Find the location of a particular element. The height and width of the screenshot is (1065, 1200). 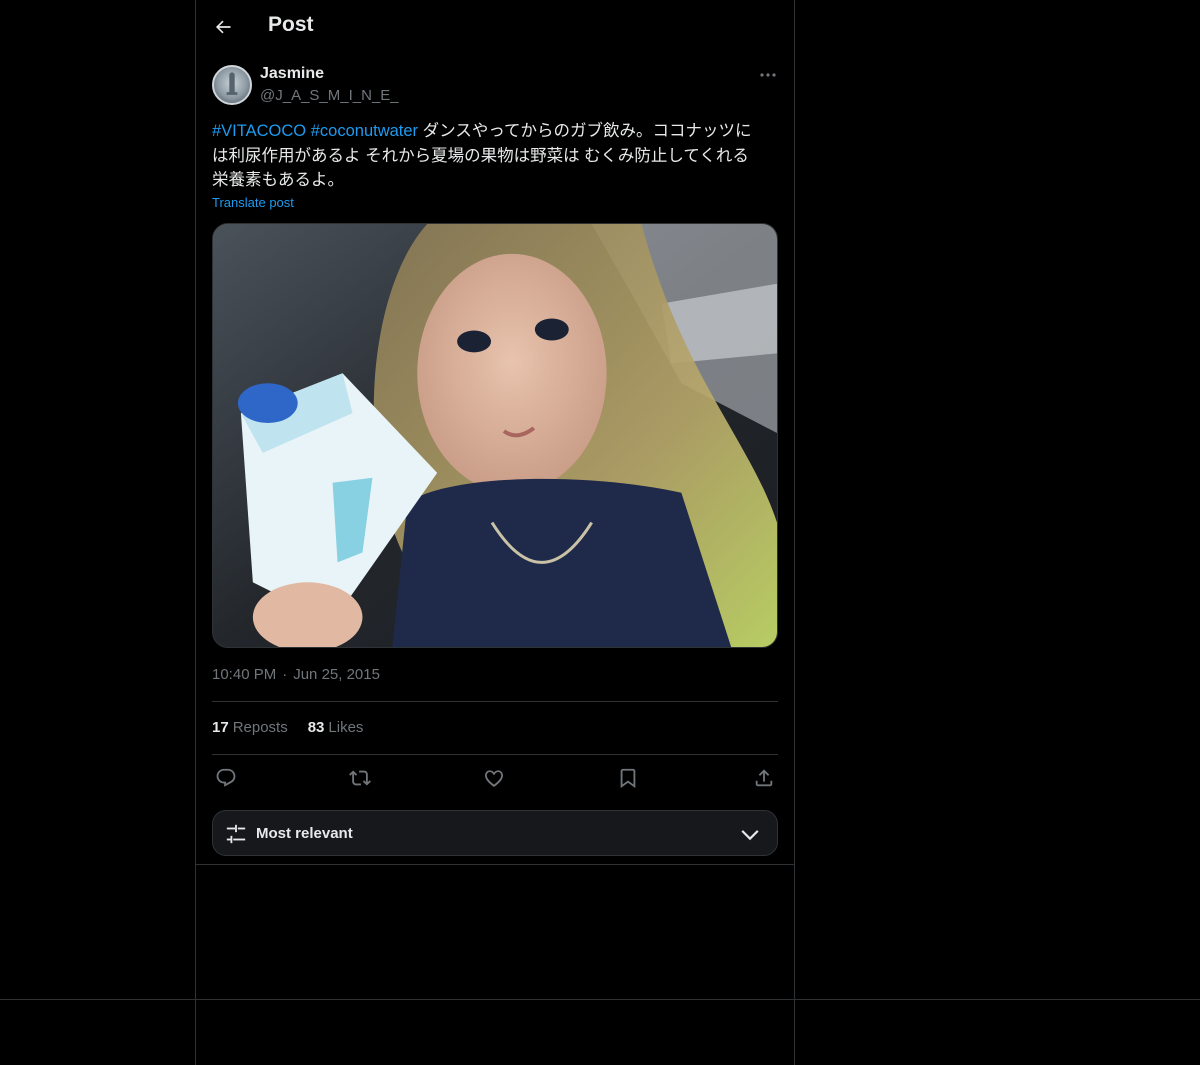

reply-button is located at coordinates (226, 778).